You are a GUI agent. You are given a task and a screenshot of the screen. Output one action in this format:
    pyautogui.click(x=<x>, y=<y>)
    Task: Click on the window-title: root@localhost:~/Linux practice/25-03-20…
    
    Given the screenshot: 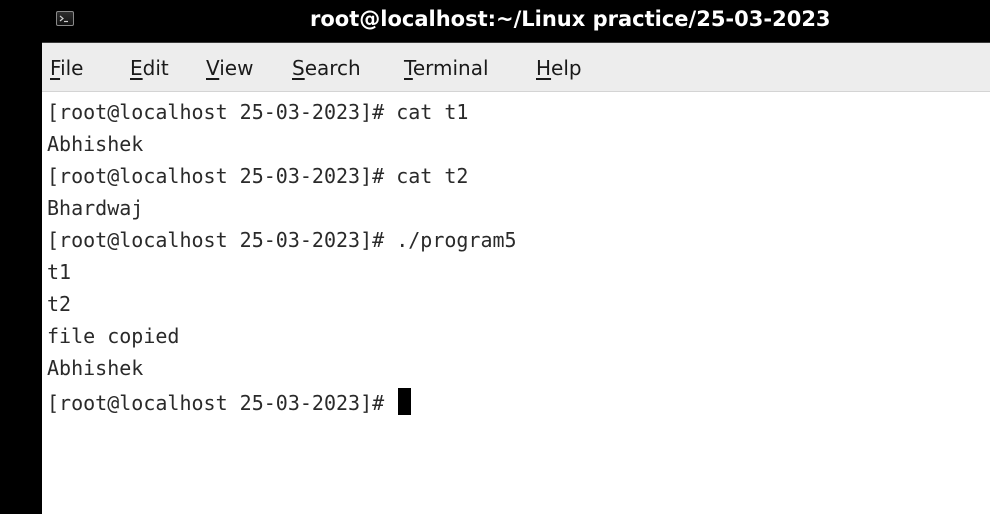 What is the action you would take?
    pyautogui.click(x=570, y=19)
    